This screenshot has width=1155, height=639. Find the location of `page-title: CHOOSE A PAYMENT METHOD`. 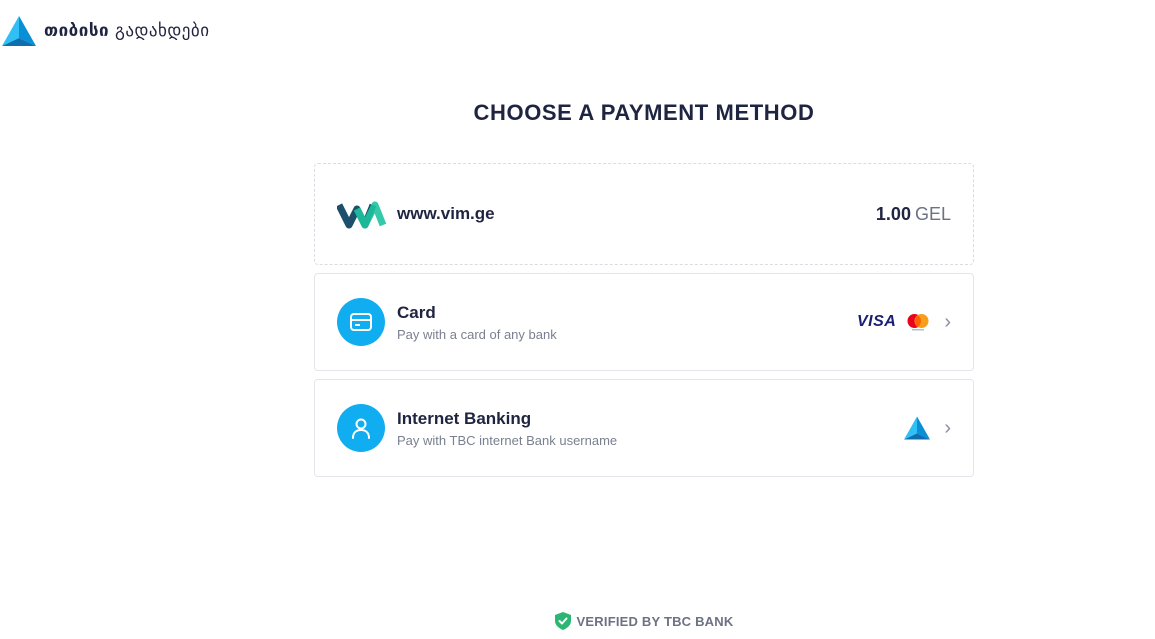

page-title: CHOOSE A PAYMENT METHOD is located at coordinates (644, 112).